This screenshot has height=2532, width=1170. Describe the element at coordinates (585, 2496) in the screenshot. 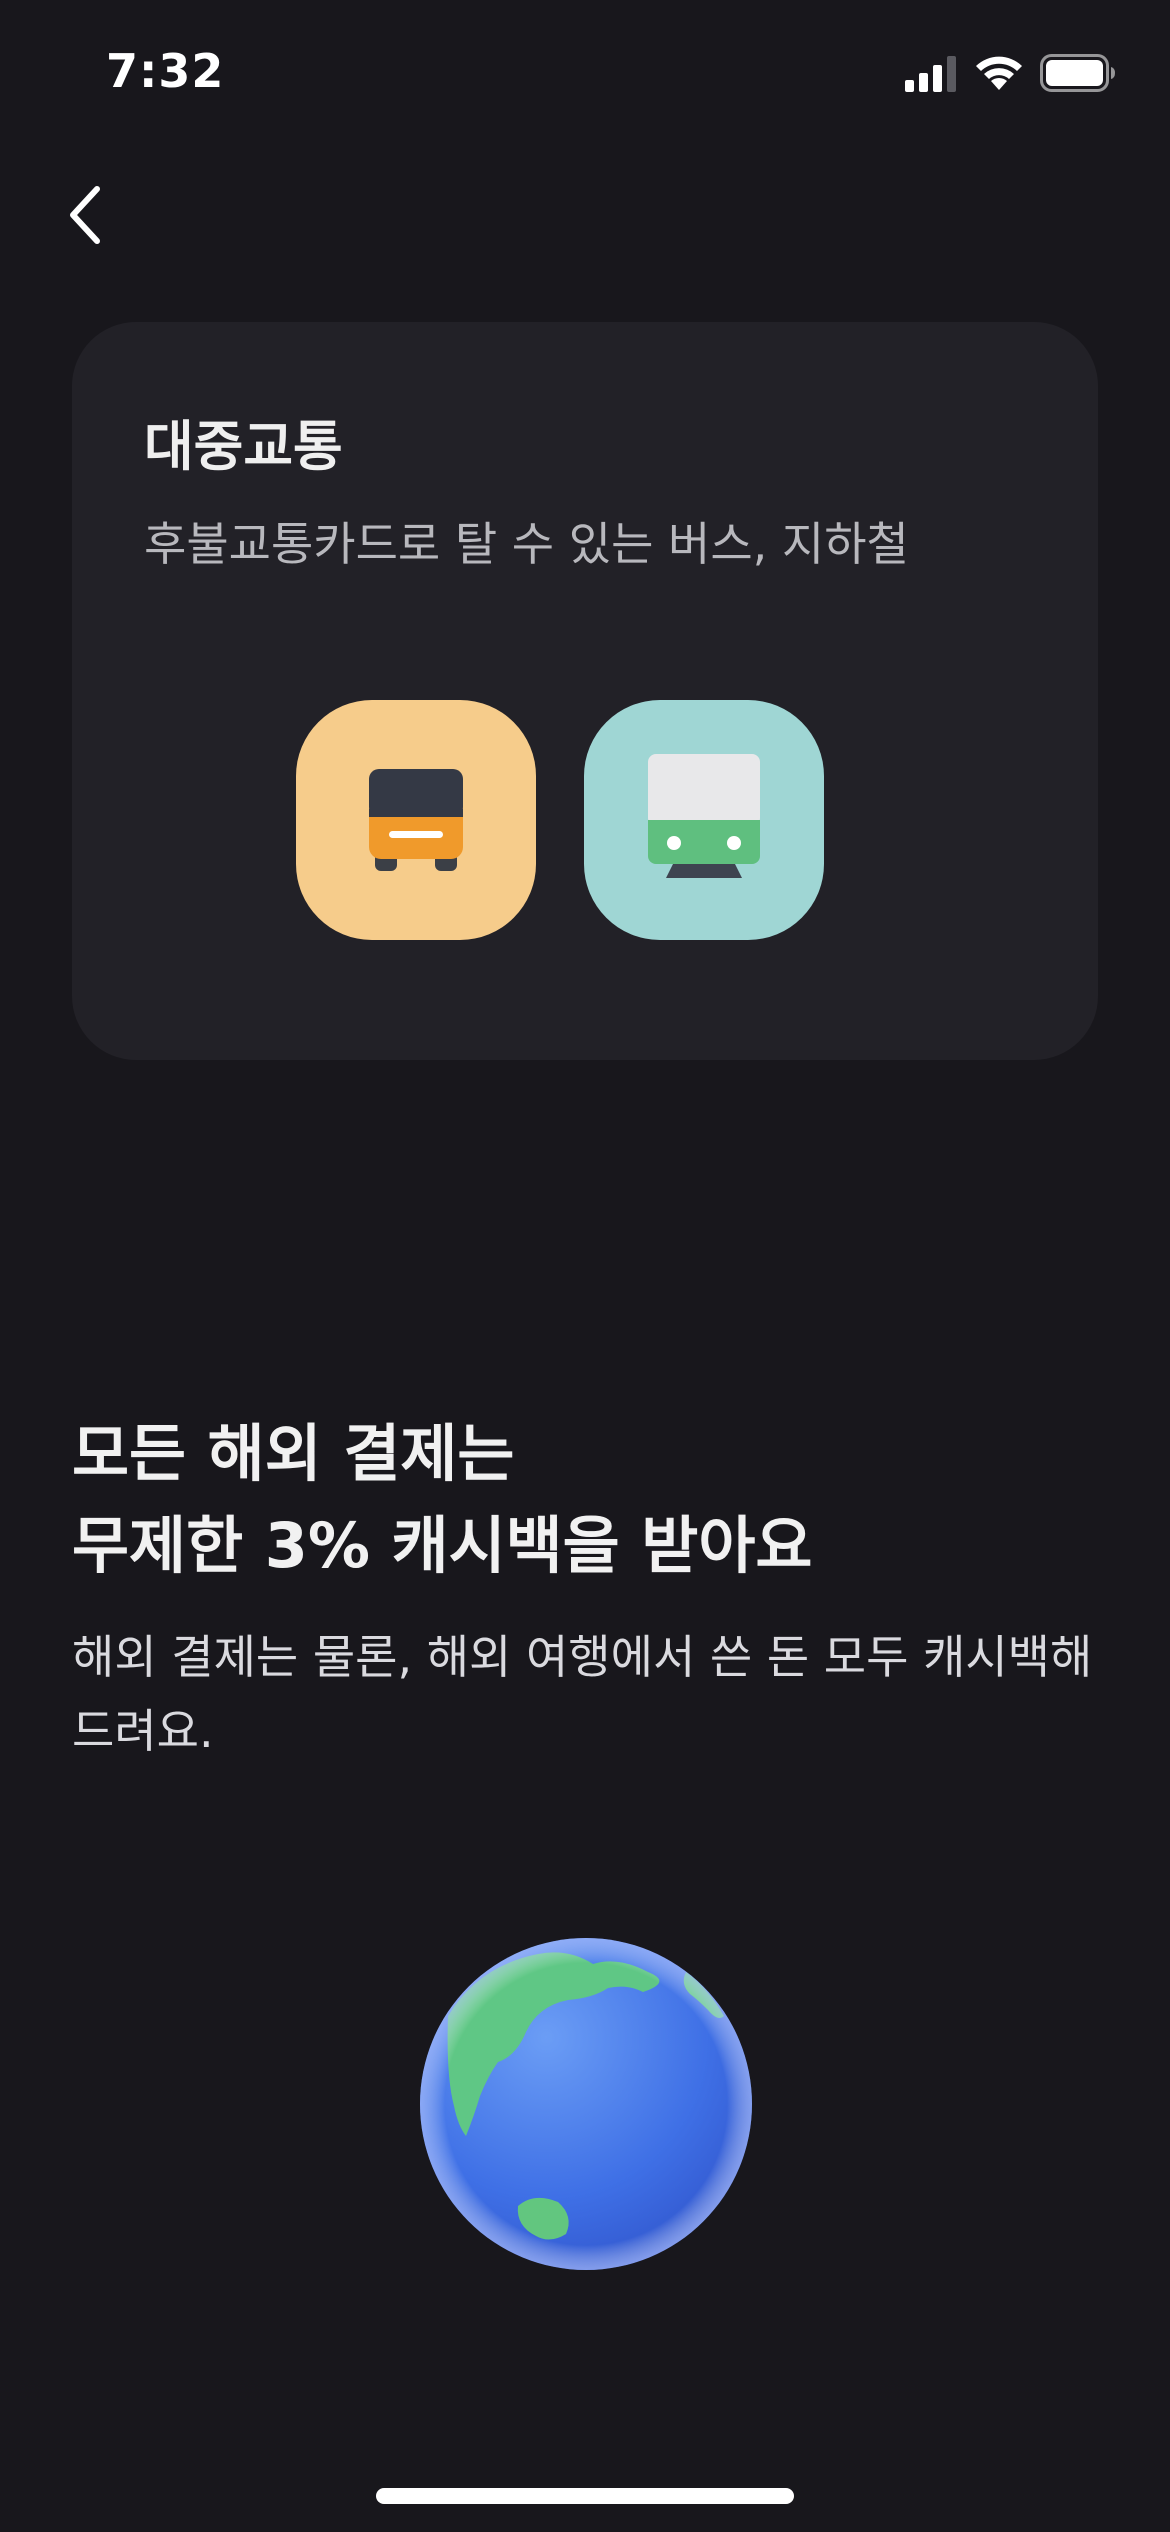

I see `home-indicator` at that location.